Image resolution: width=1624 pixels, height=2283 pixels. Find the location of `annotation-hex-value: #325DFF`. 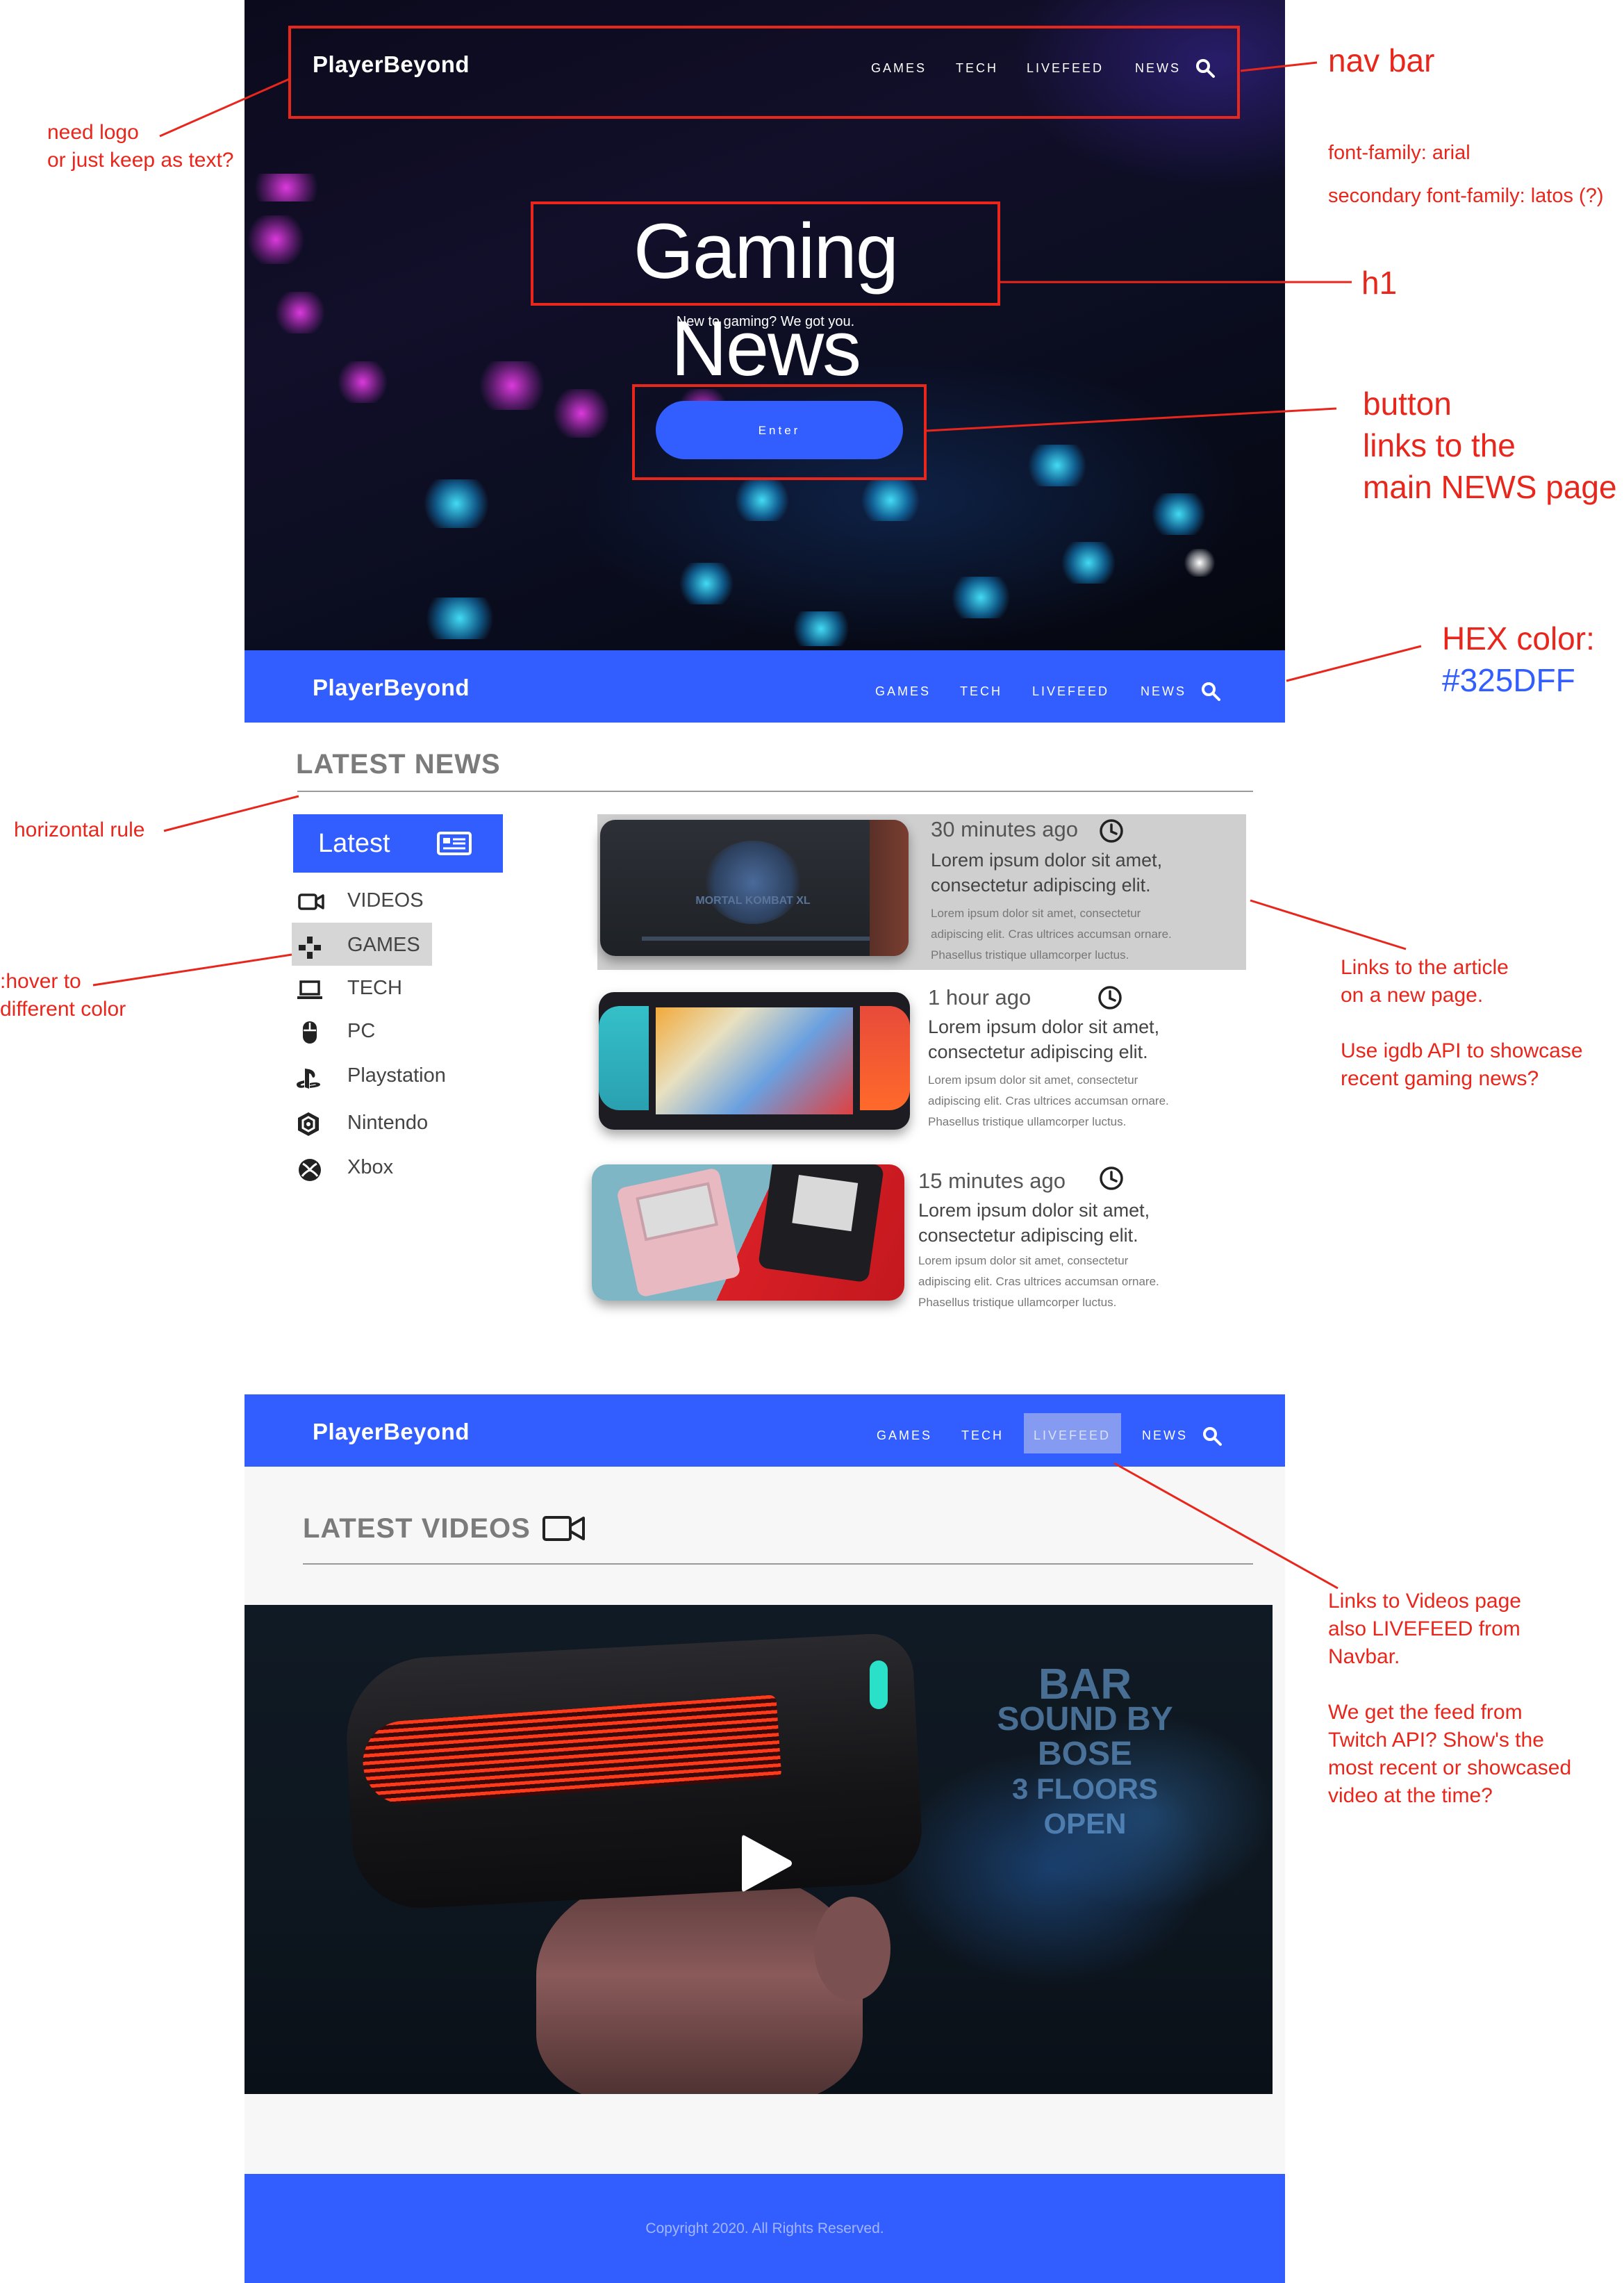

annotation-hex-value: #325DFF is located at coordinates (1509, 680).